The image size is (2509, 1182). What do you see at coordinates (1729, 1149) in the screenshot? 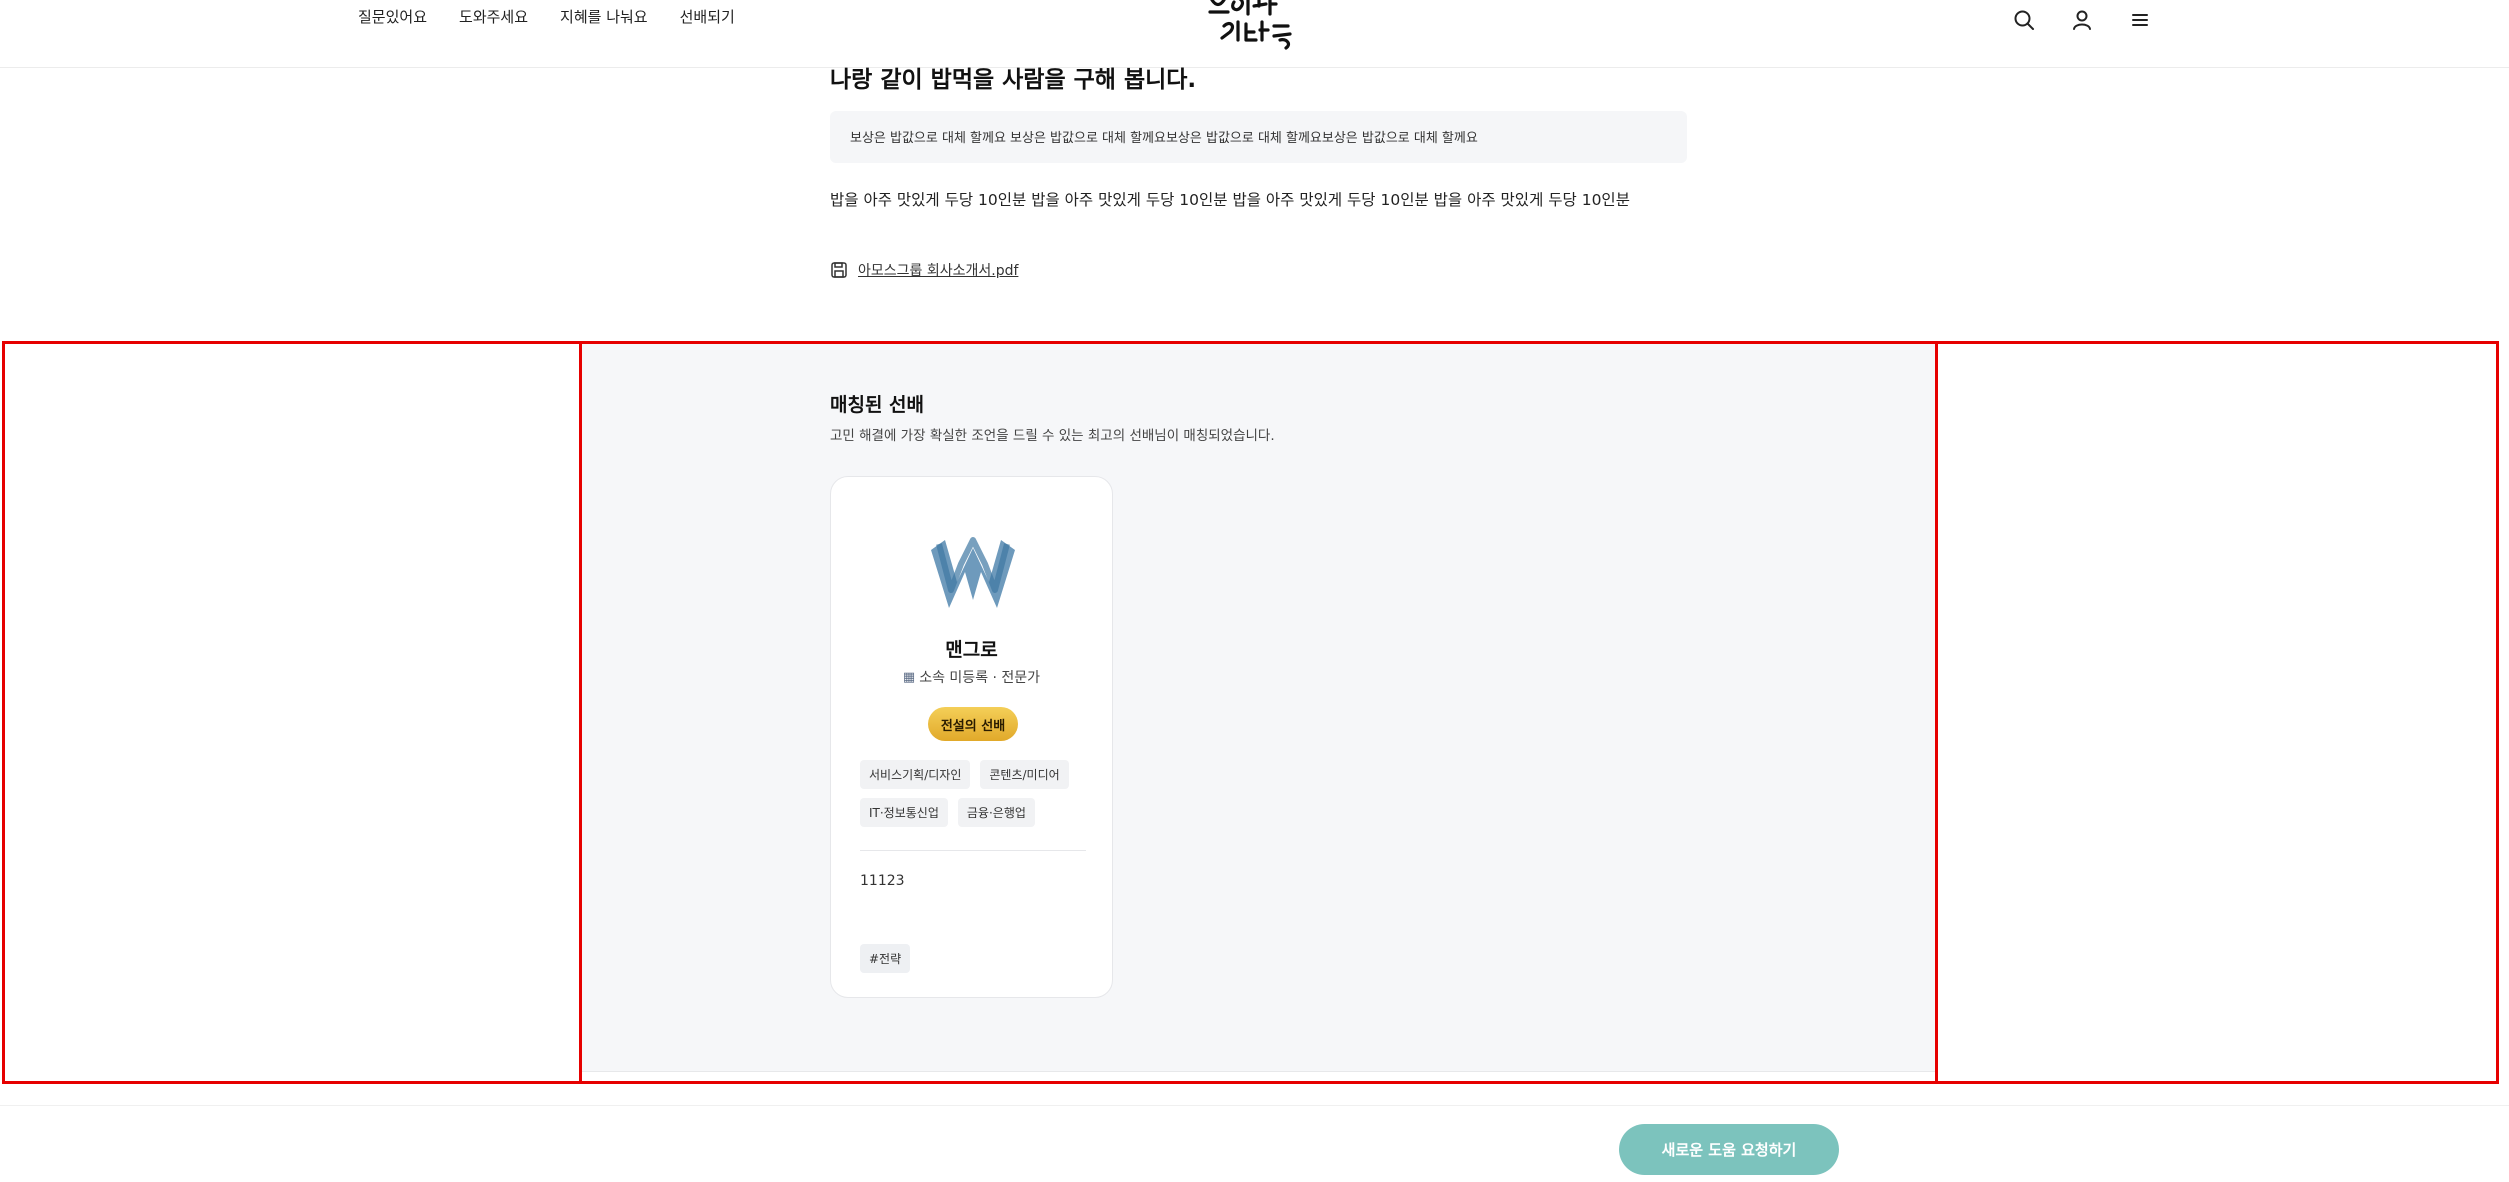
I see `new-help-request-button: 새로운 도움 요청하기` at bounding box center [1729, 1149].